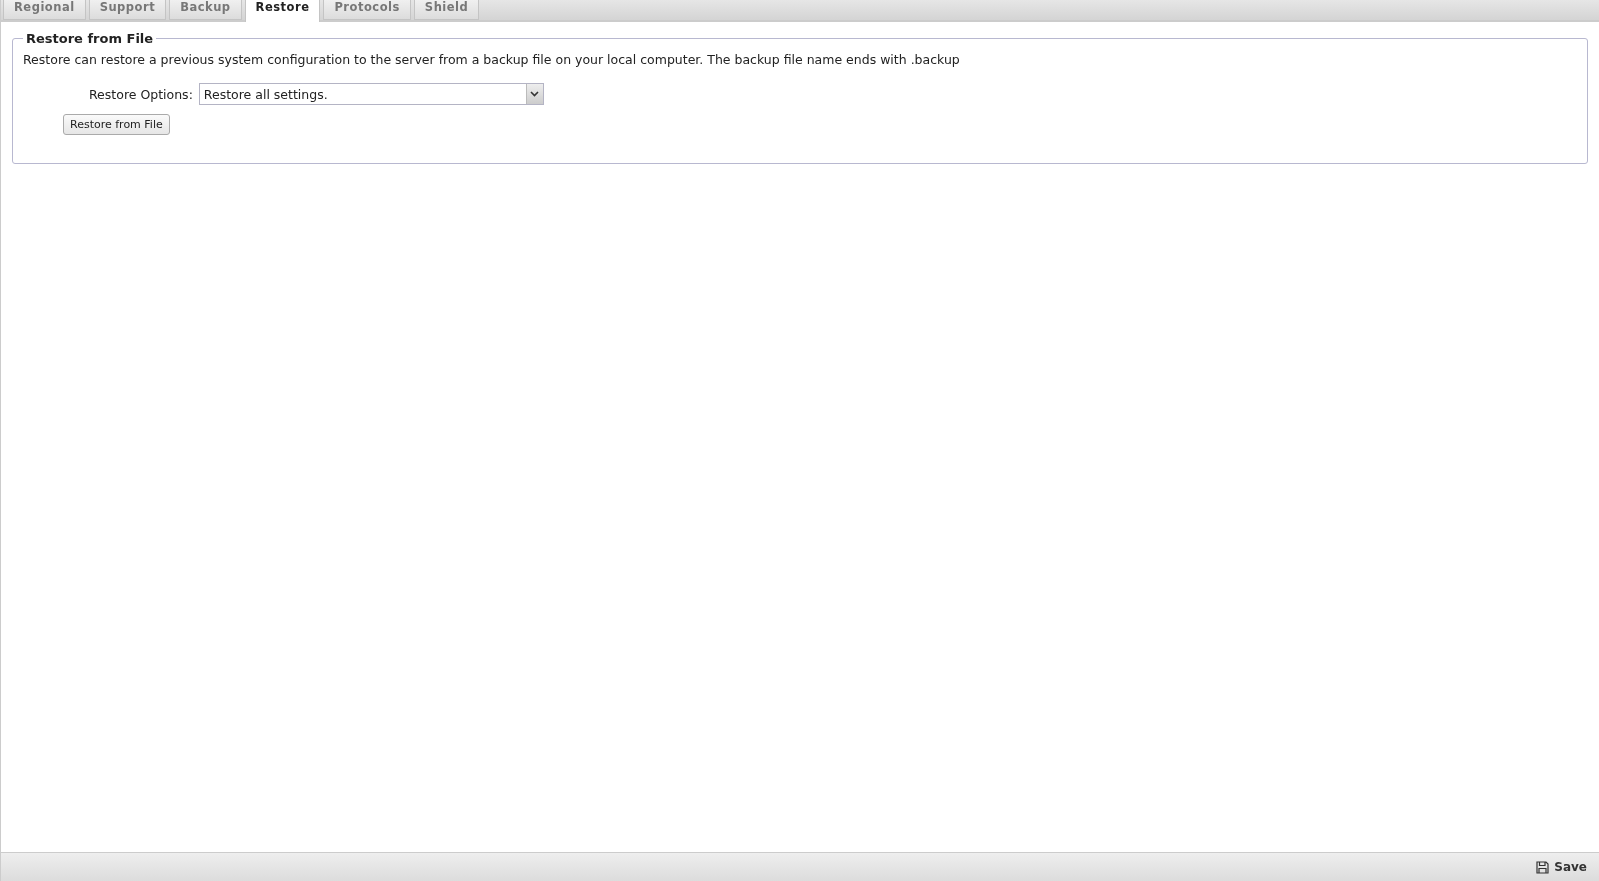 The width and height of the screenshot is (1599, 881). I want to click on tab: Regional, so click(44, 10).